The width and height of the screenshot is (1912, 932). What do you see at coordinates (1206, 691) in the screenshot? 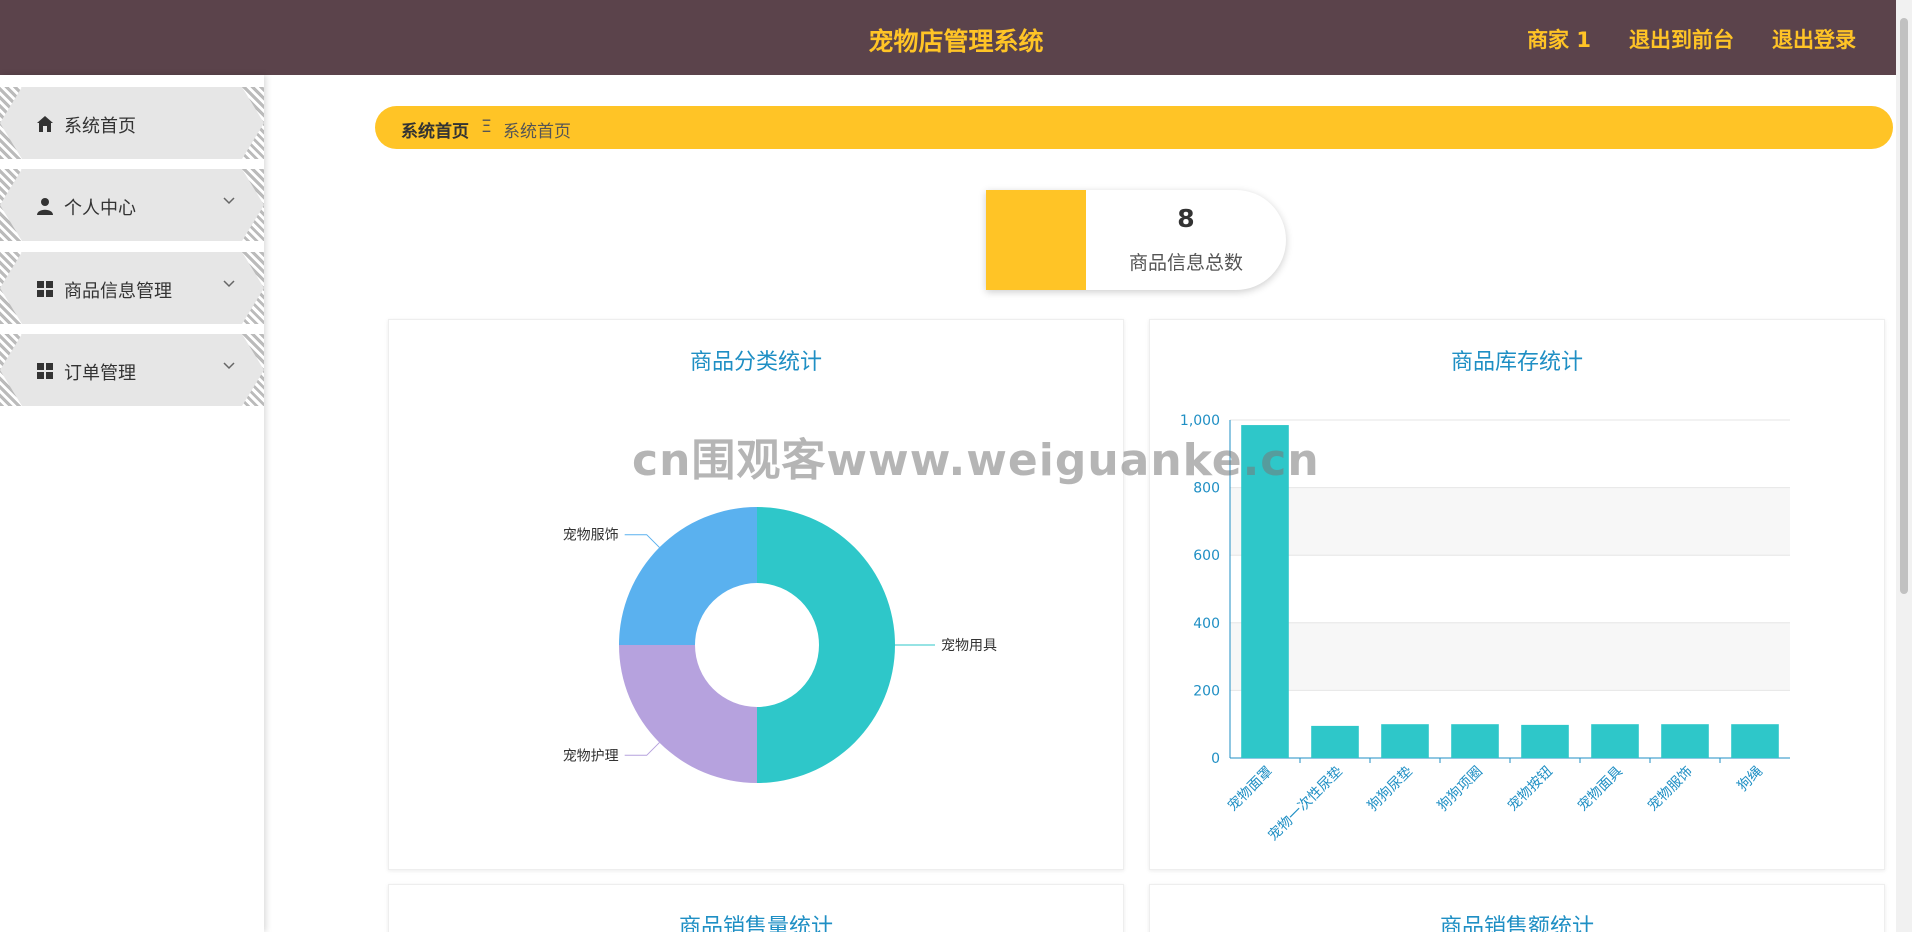
I see `y-tick-label: 200` at bounding box center [1206, 691].